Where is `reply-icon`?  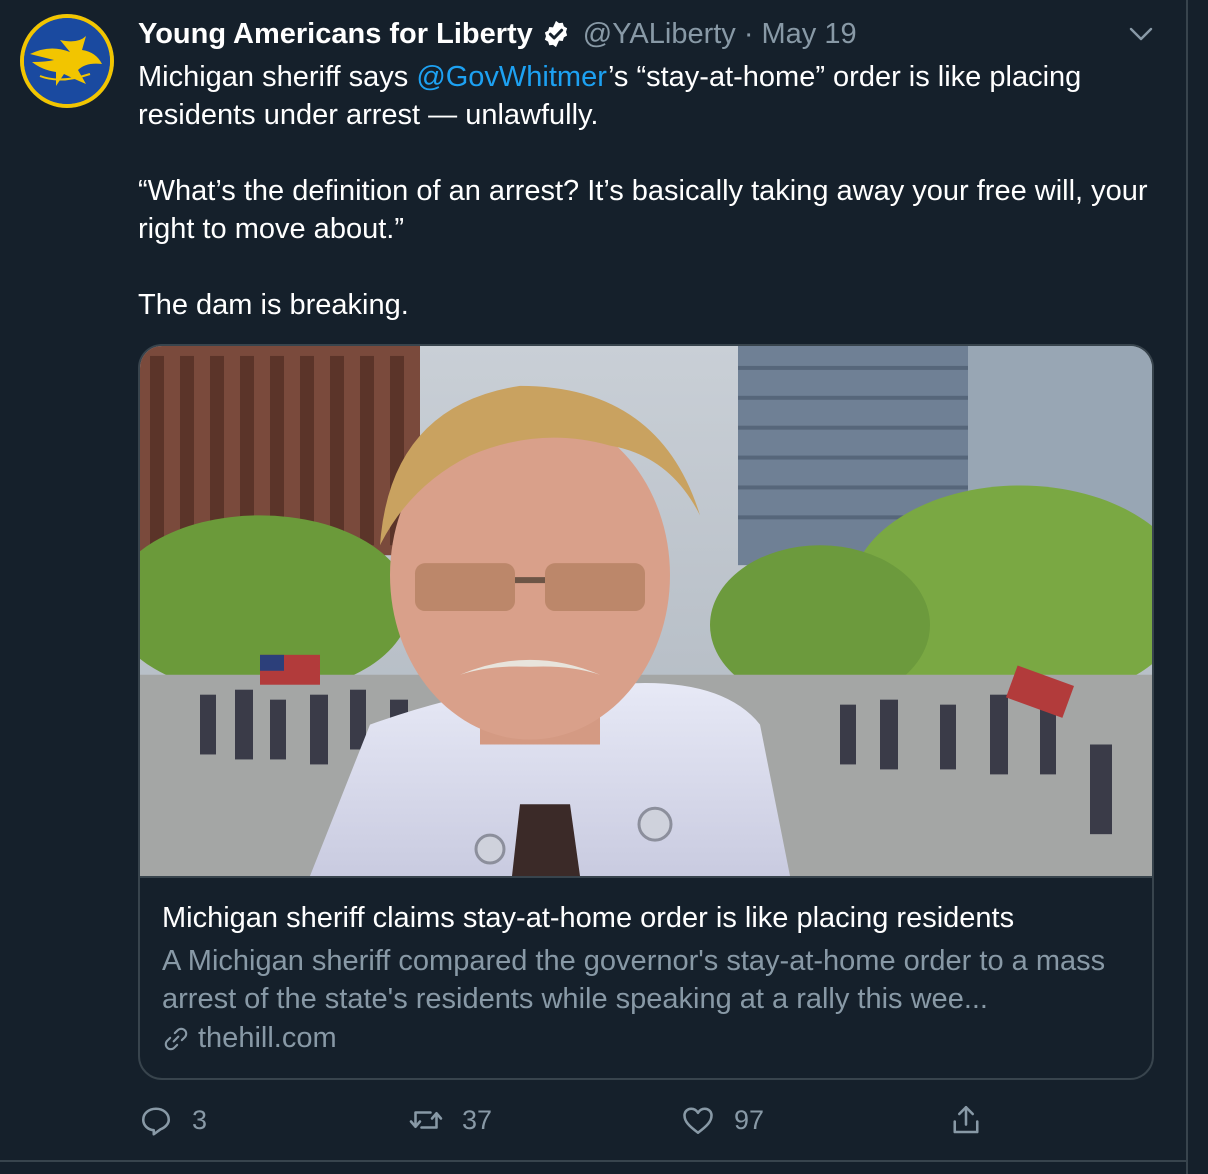 reply-icon is located at coordinates (156, 1121).